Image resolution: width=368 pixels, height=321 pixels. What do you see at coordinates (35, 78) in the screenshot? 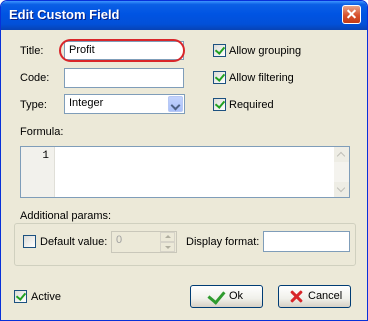
I see `code-label: Code:` at bounding box center [35, 78].